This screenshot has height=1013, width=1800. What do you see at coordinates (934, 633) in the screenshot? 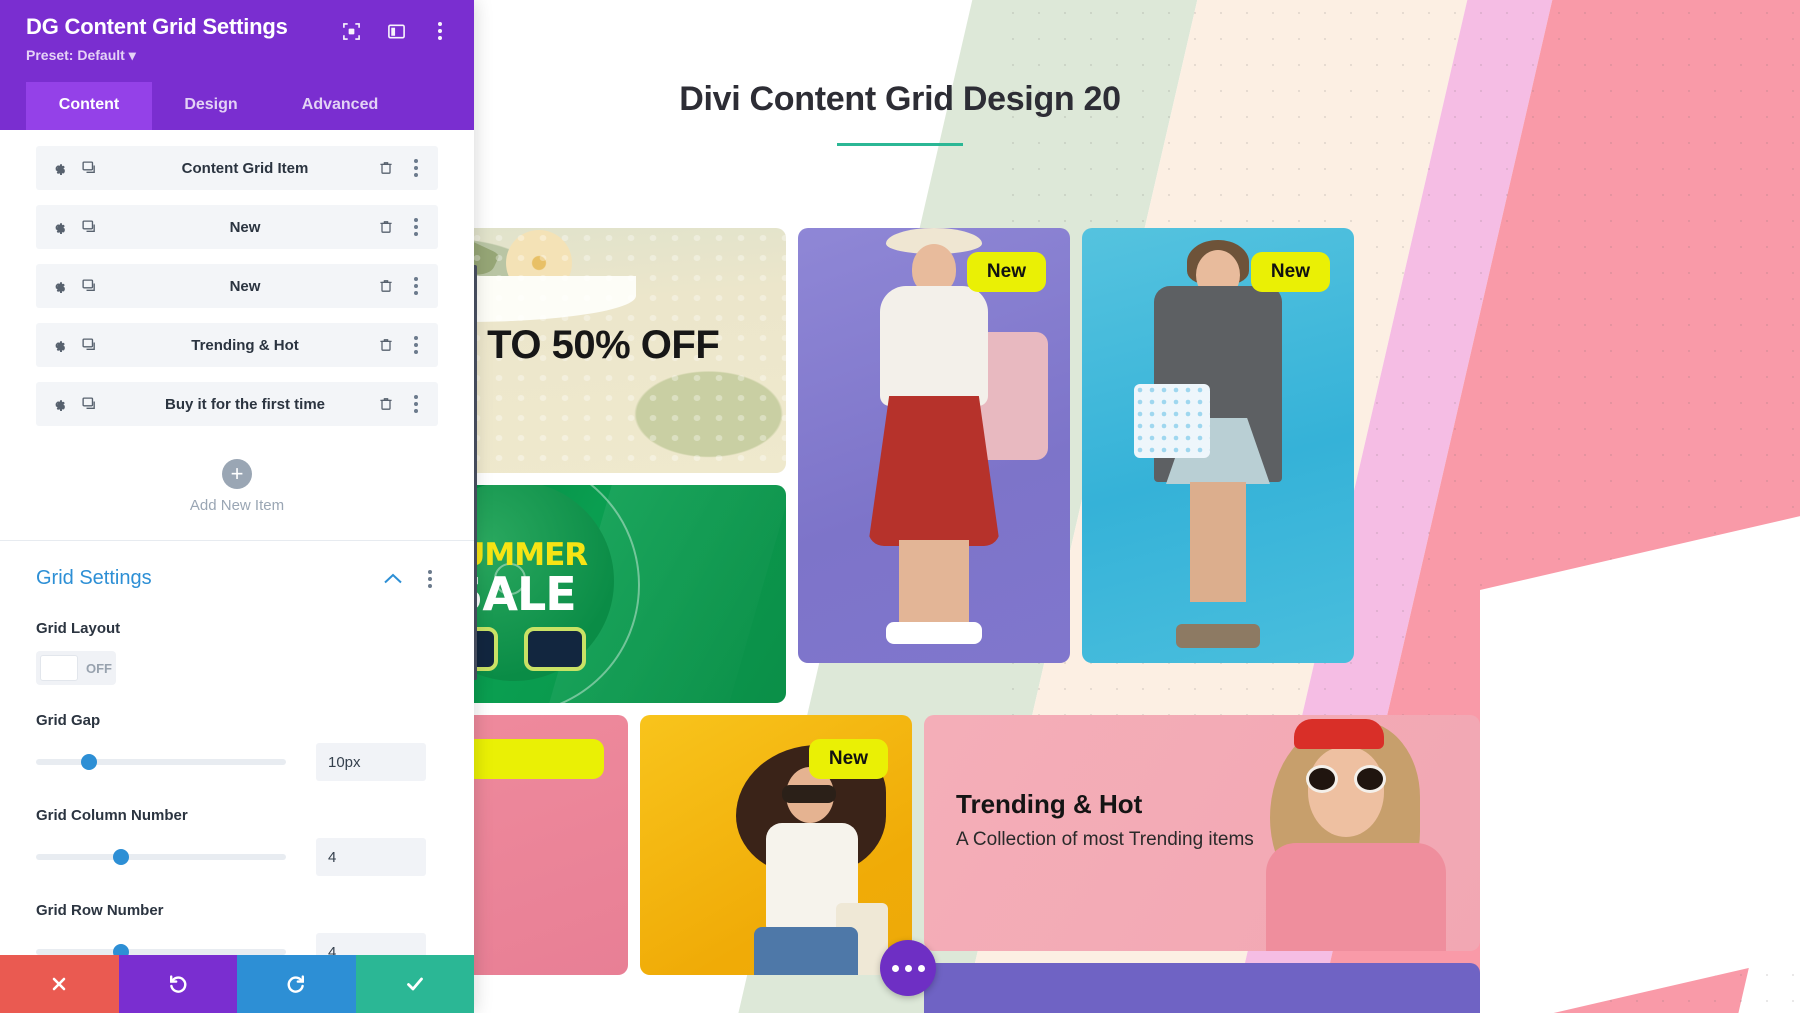
I see `shoes-graphic` at bounding box center [934, 633].